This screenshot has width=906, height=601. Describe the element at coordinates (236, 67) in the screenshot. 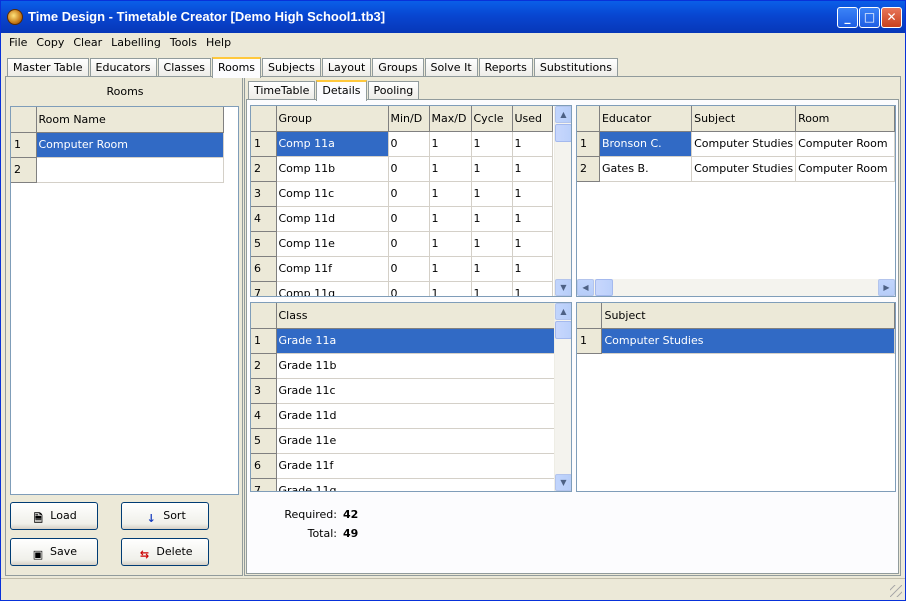

I see `tab-rooms: Rooms` at that location.